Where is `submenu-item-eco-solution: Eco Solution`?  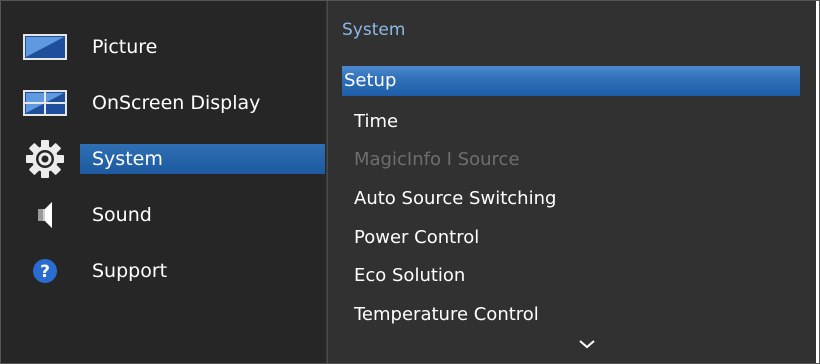
submenu-item-eco-solution: Eco Solution is located at coordinates (571, 276).